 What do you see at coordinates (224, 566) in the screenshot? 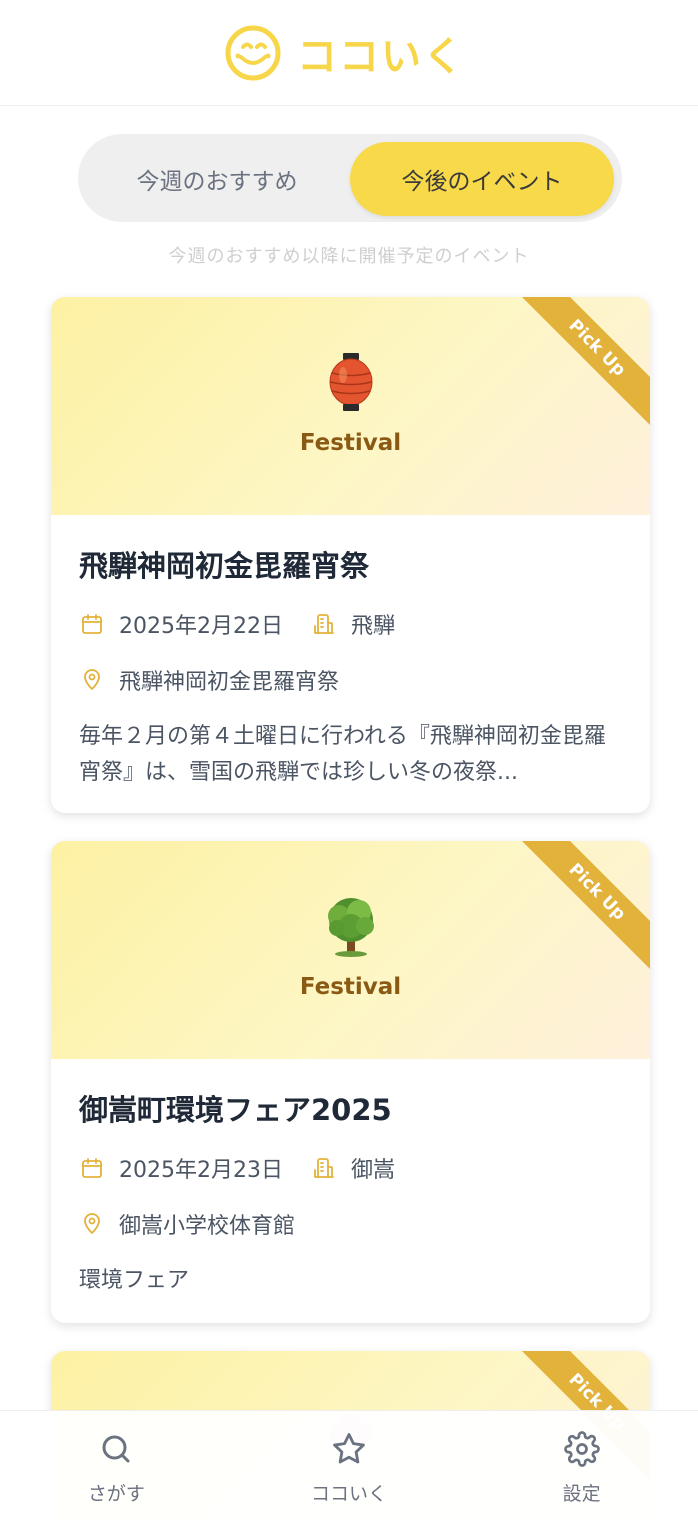
I see `event-title: 飛騨神岡初金毘羅宵祭` at bounding box center [224, 566].